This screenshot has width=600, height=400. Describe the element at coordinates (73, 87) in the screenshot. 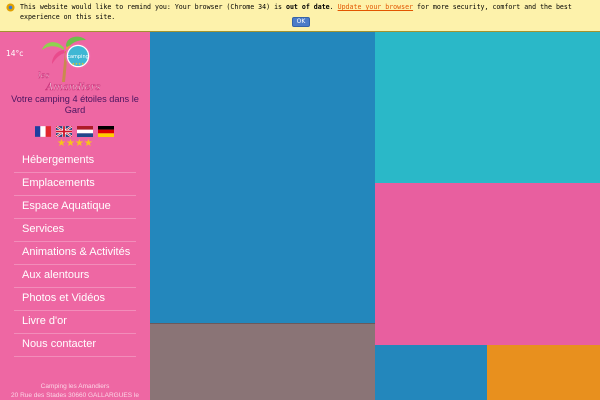

I see `logo-amandiers-text: Amandiers` at that location.